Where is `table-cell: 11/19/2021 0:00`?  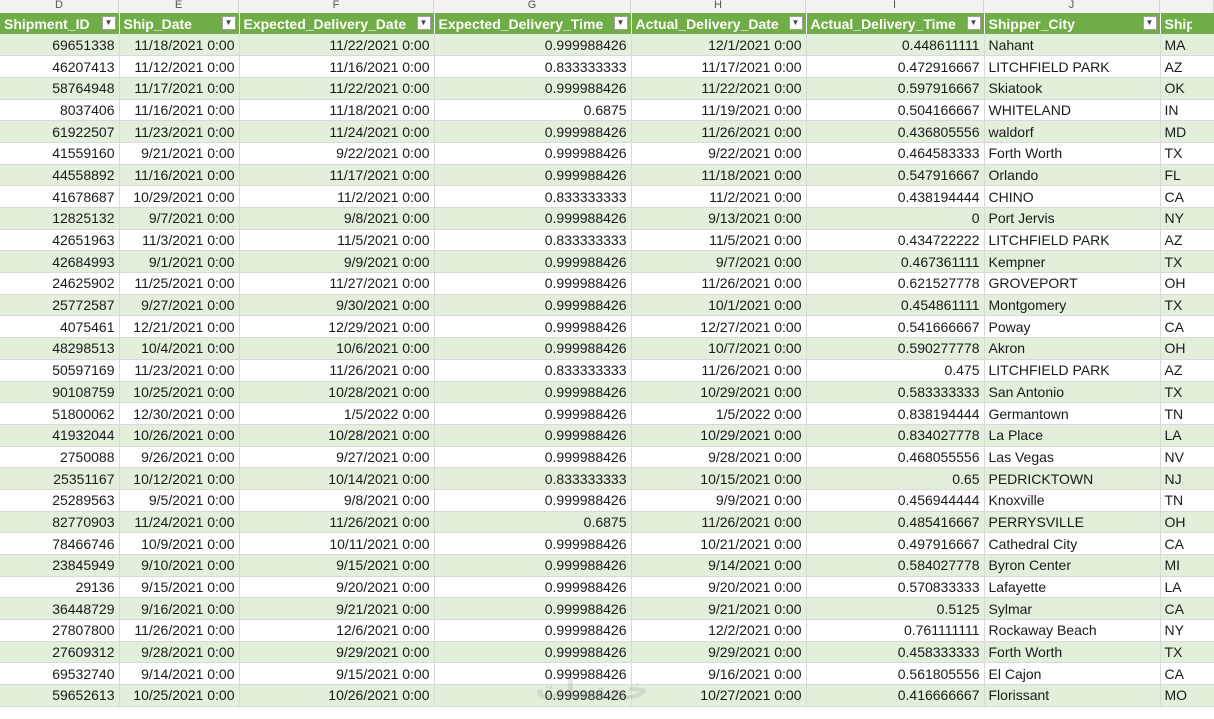
table-cell: 11/19/2021 0:00 is located at coordinates (719, 110).